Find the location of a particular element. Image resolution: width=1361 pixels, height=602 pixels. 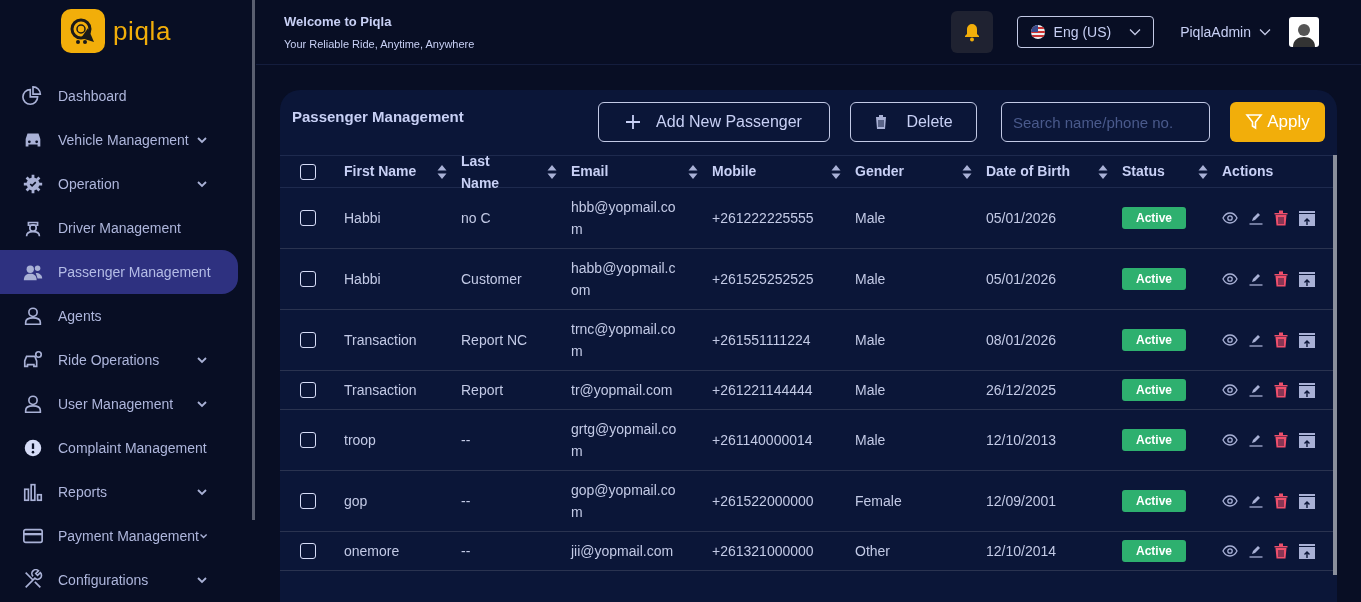

sidebar-item: Reports is located at coordinates (119, 492).